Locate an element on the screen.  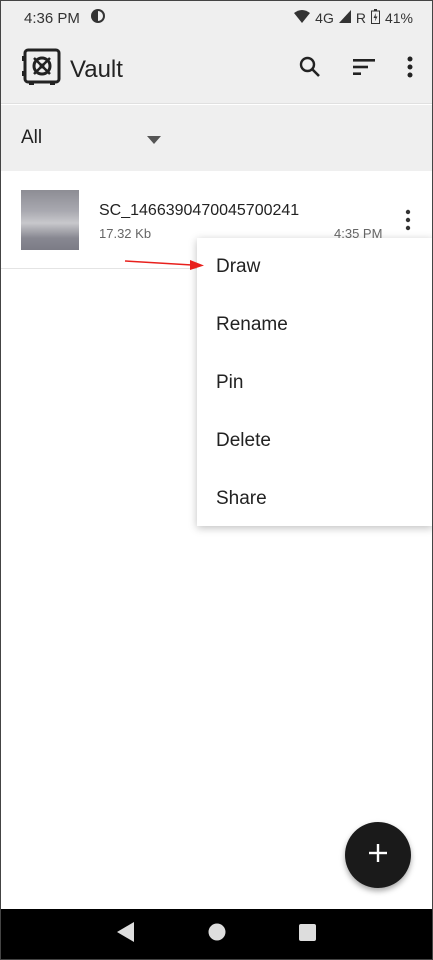
menu-item-rename: Rename is located at coordinates (315, 325).